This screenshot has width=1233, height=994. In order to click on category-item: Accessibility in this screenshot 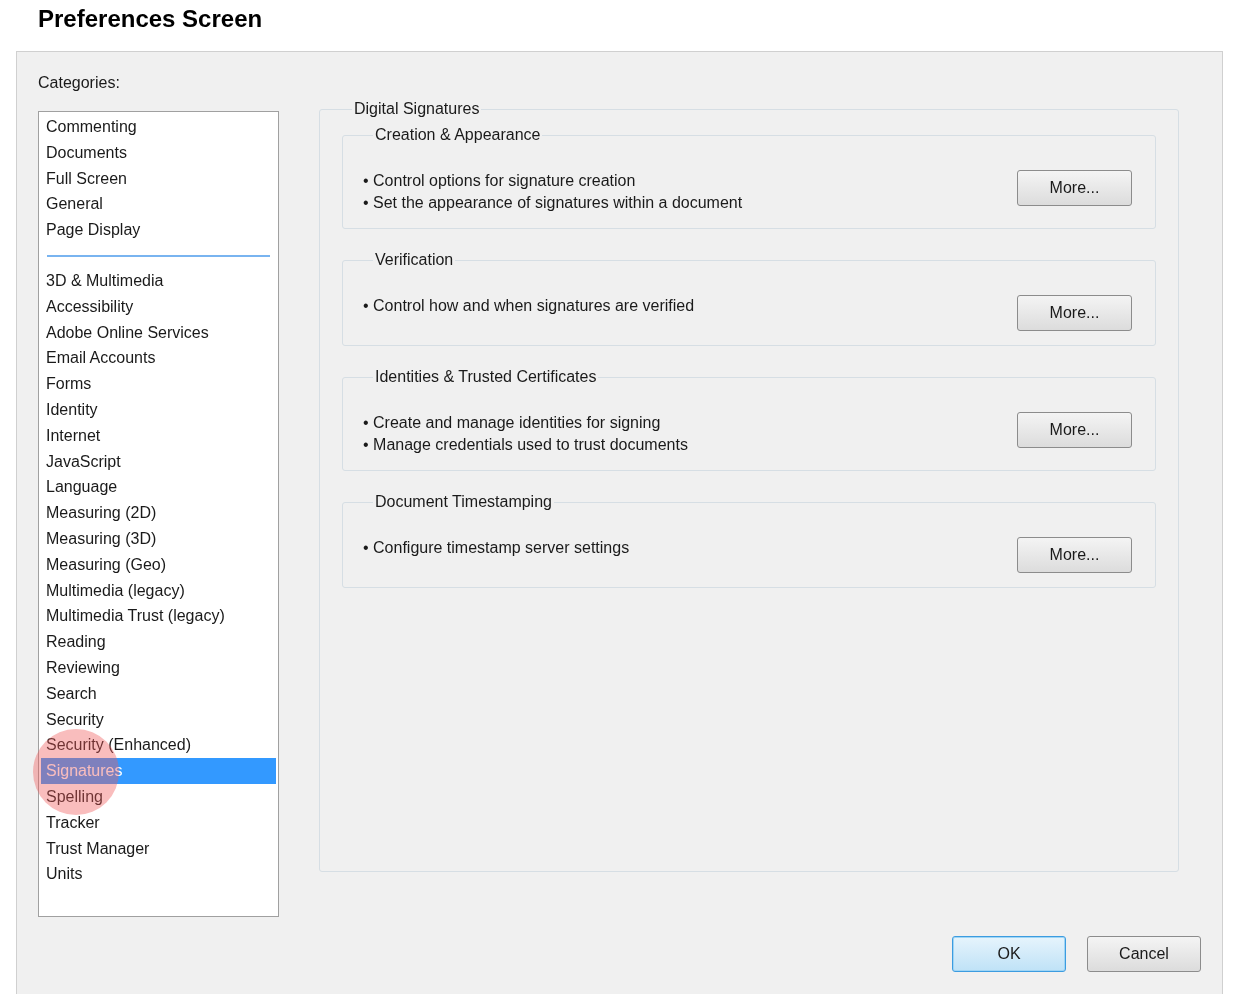, I will do `click(158, 306)`.